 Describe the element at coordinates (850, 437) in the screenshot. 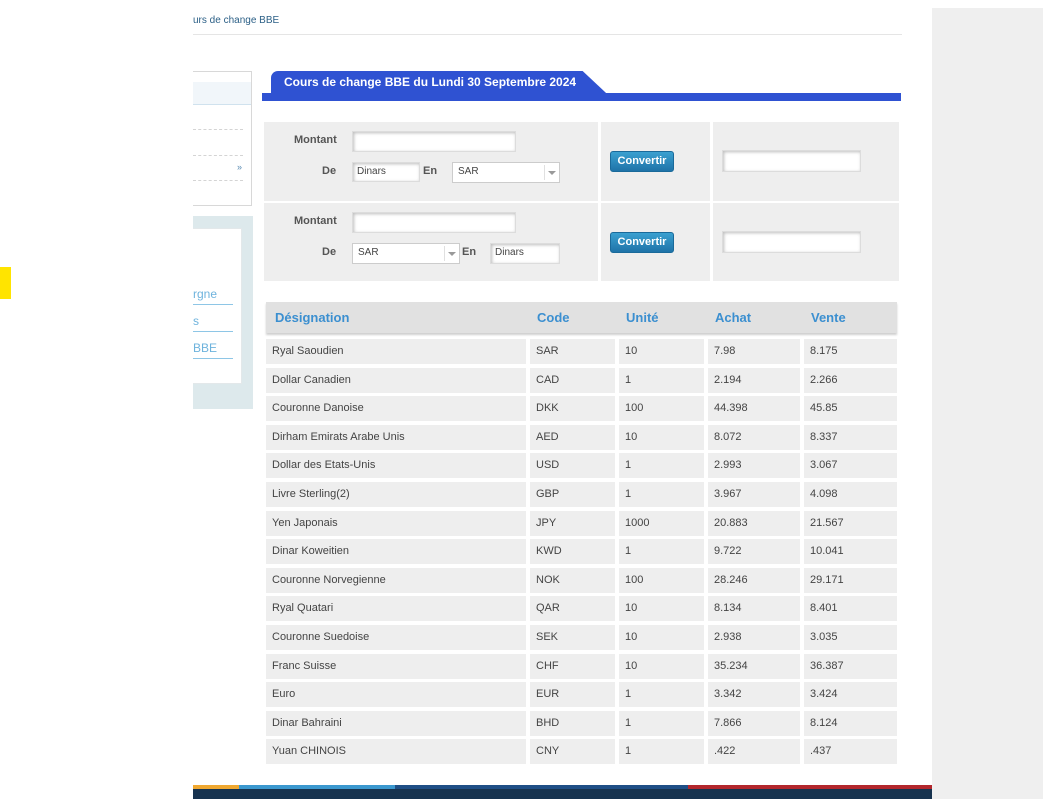

I see `cell-vente: 8.337` at that location.